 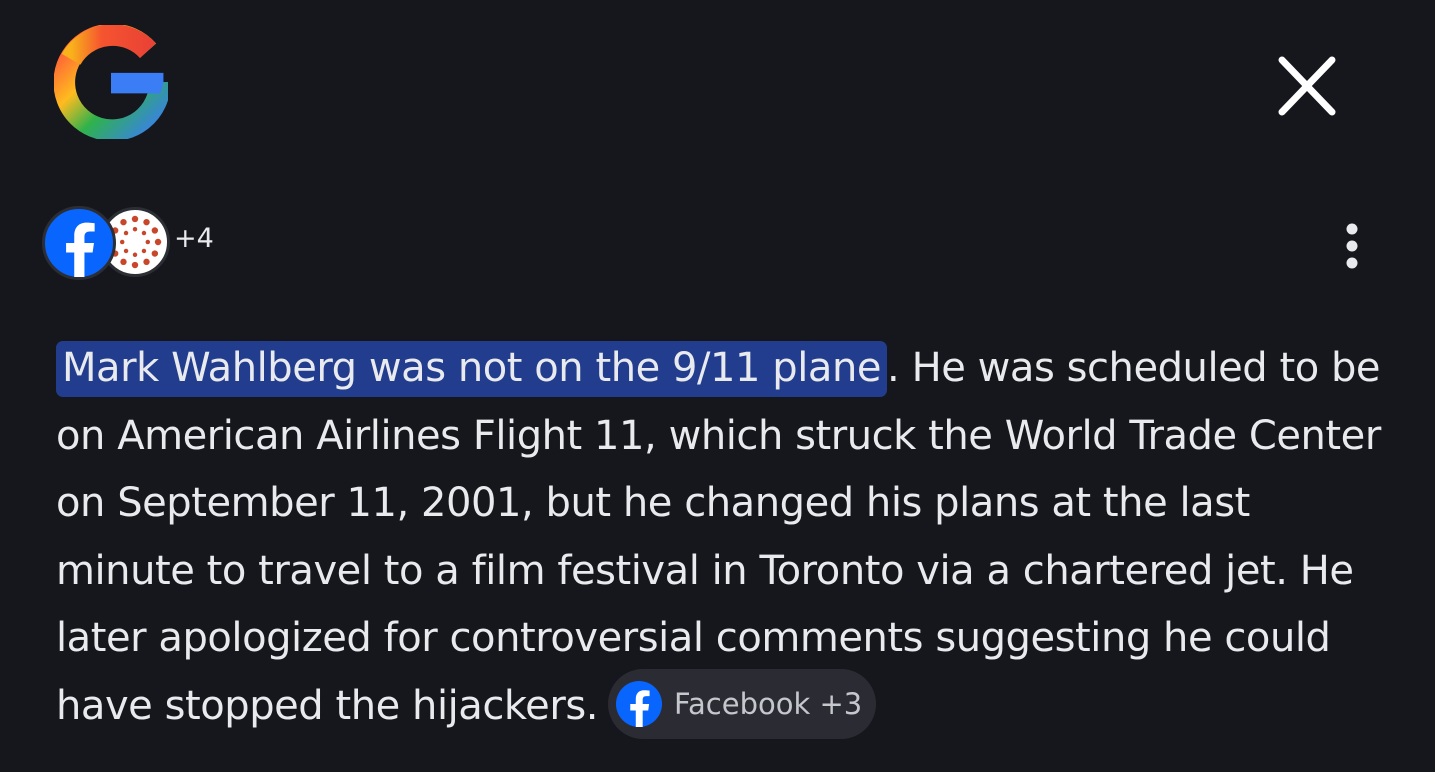 I want to click on sources-row: +4, so click(x=157, y=244).